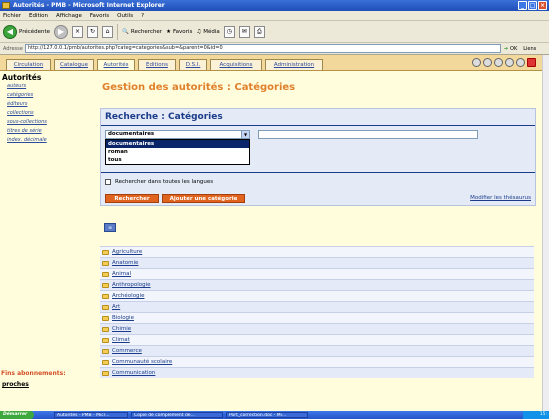  What do you see at coordinates (510, 49) in the screenshot?
I see `go-button: ➔ OK` at bounding box center [510, 49].